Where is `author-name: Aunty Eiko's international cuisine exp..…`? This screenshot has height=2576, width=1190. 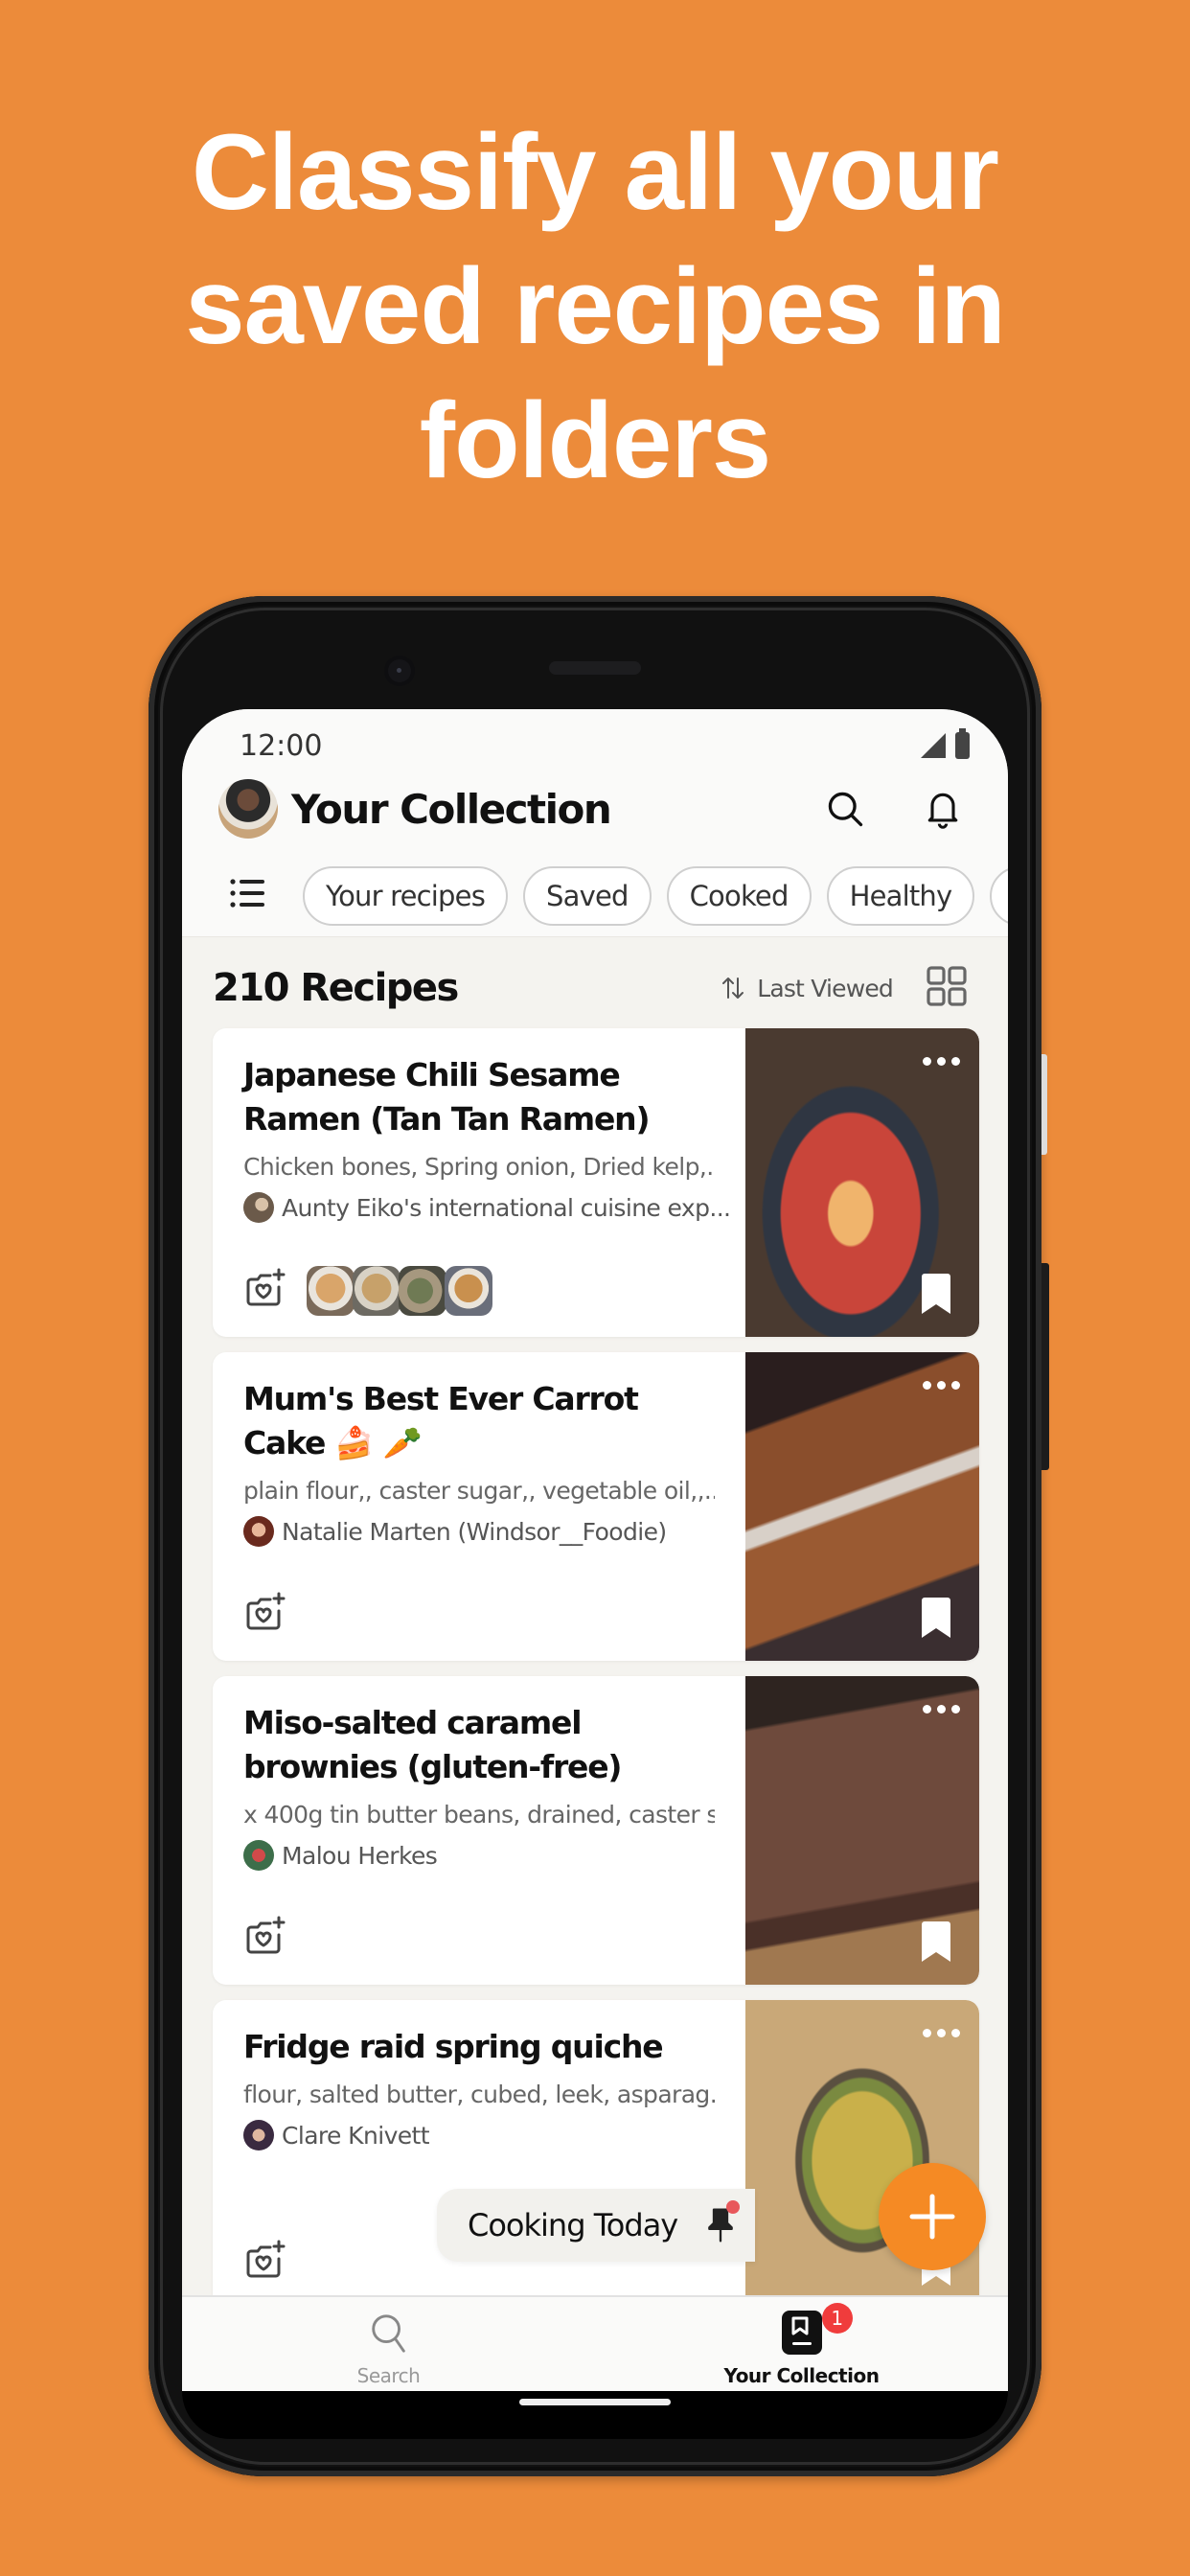 author-name: Aunty Eiko's international cuisine exp..… is located at coordinates (507, 1207).